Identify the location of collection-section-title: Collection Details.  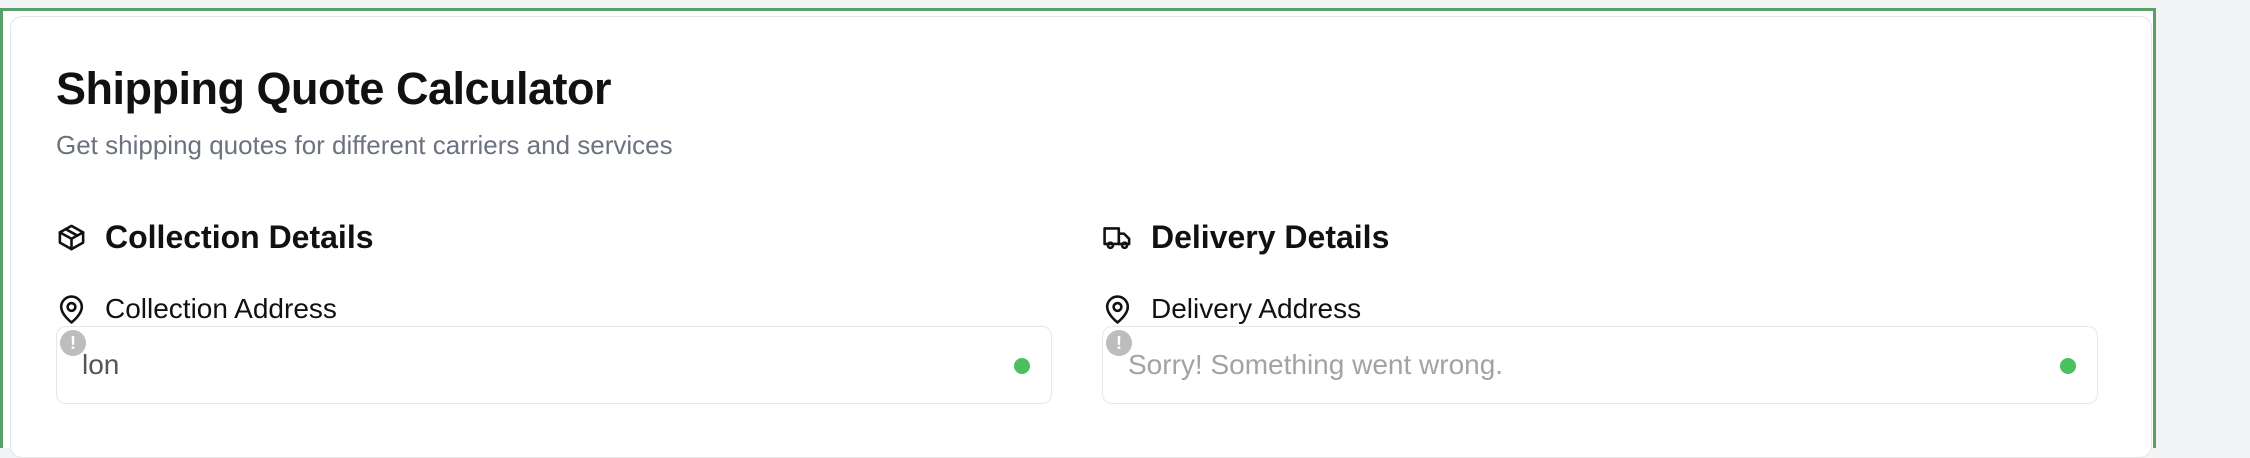
(215, 237).